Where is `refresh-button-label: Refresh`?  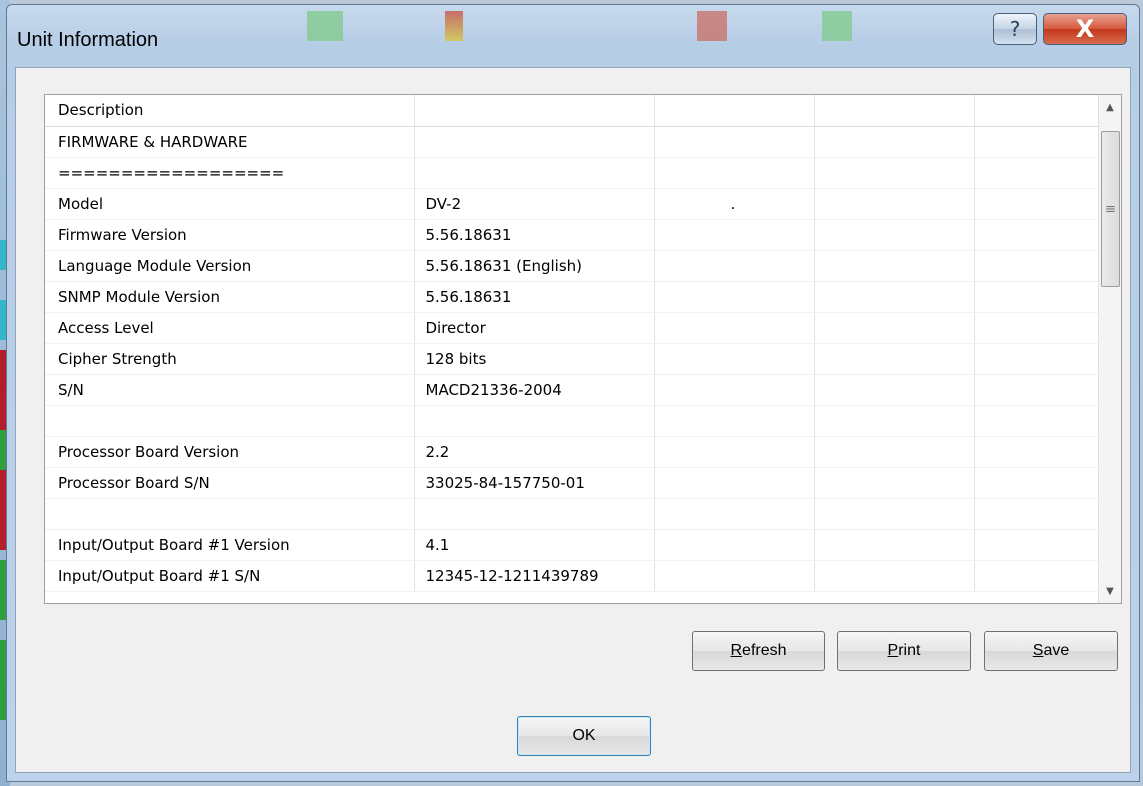
refresh-button-label: Refresh is located at coordinates (758, 651).